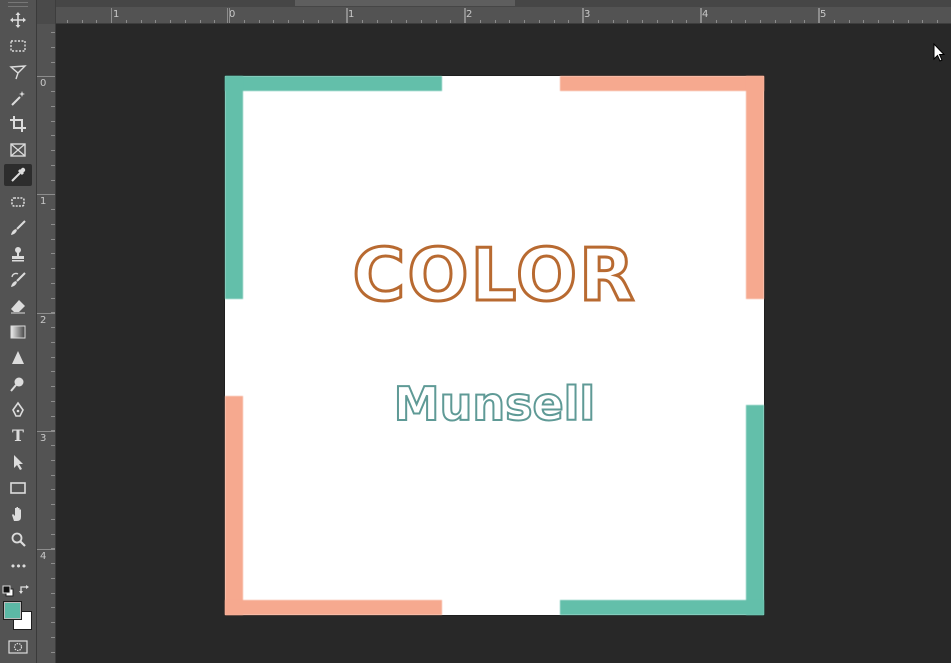 The height and width of the screenshot is (663, 951). I want to click on frame-bar-top-left-horizontal, so click(333, 83).